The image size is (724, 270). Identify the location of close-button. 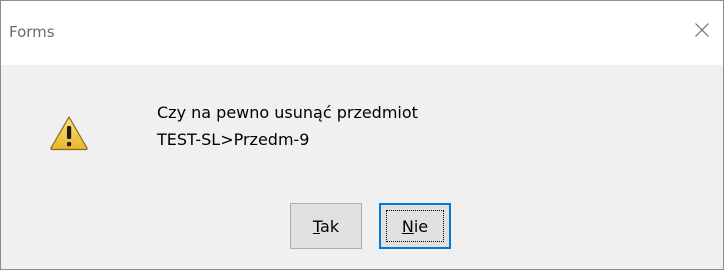
(701, 35).